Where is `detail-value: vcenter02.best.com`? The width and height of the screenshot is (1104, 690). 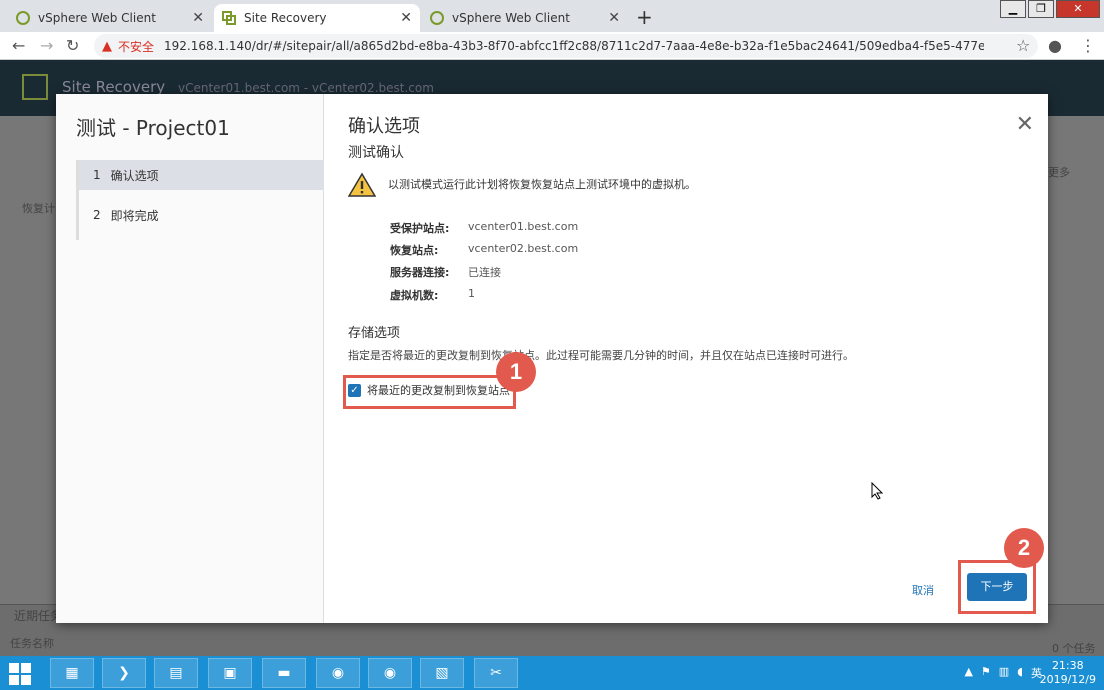 detail-value: vcenter02.best.com is located at coordinates (523, 248).